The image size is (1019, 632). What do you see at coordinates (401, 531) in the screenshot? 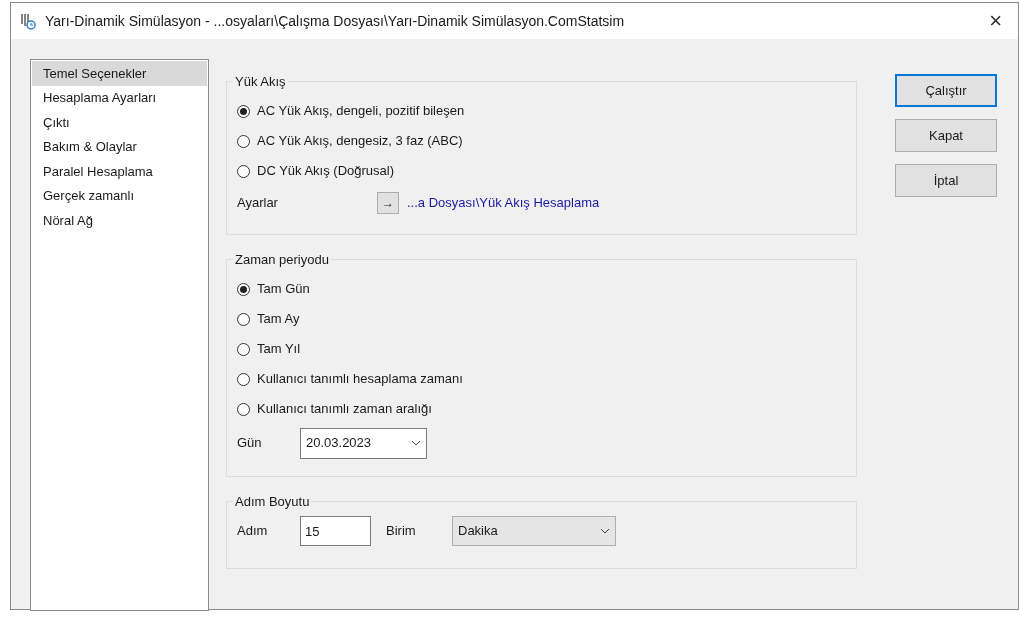
I see `unit-label: Birim` at bounding box center [401, 531].